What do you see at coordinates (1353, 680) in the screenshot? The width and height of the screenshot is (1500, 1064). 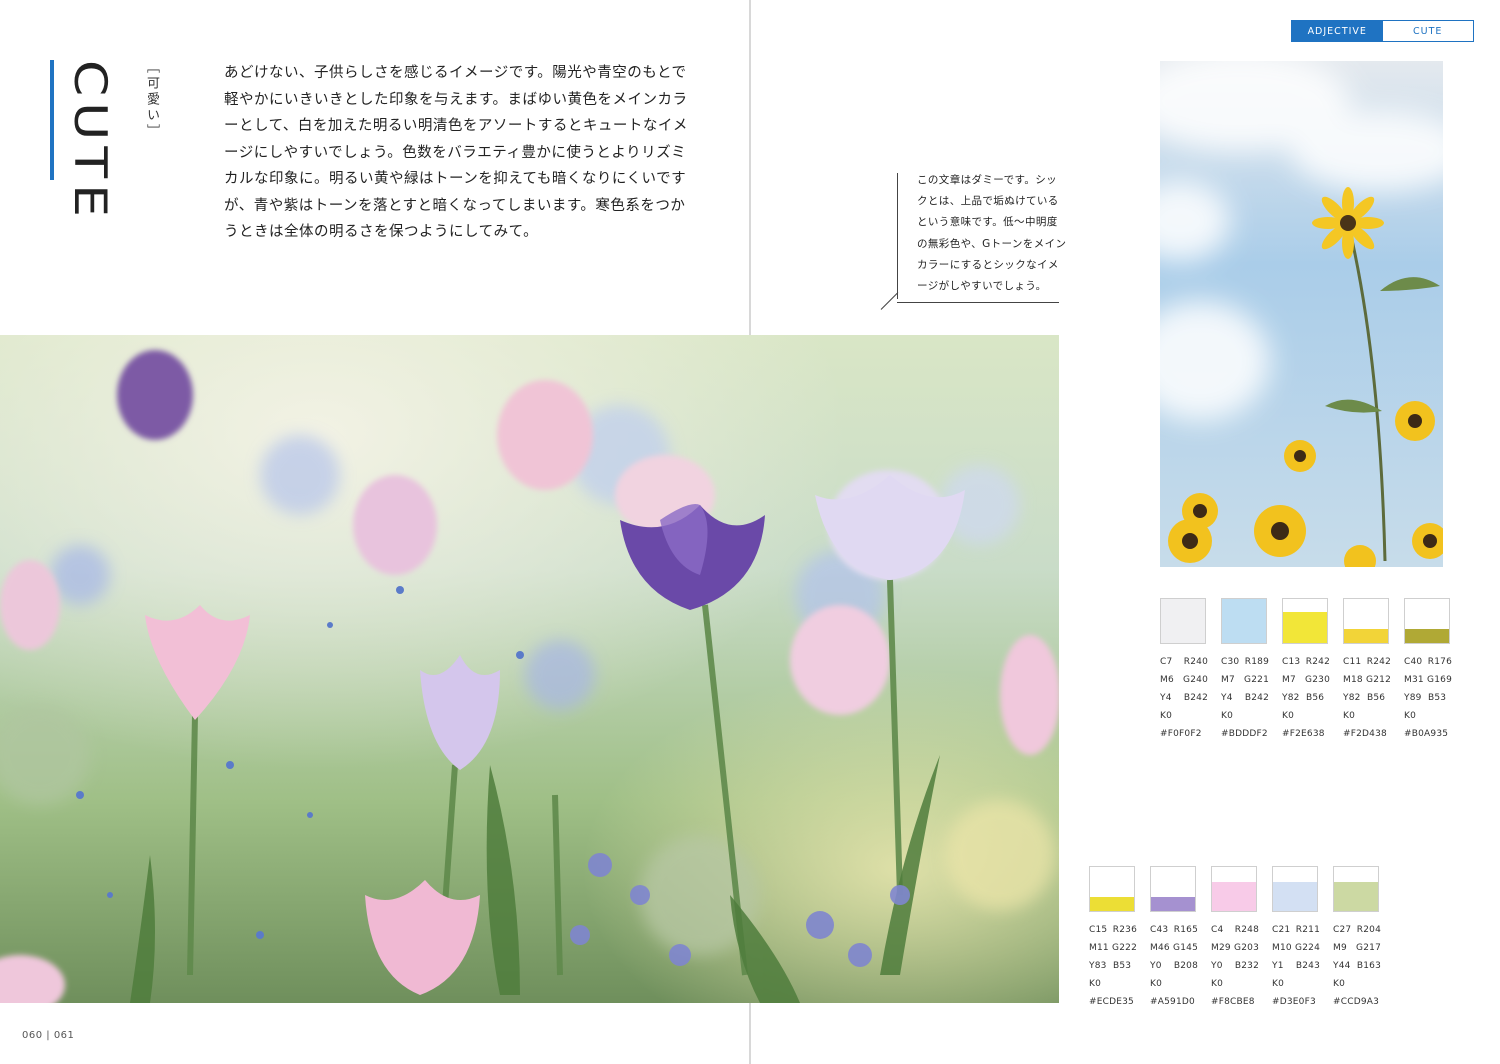 I see `cmyk-m: M18` at bounding box center [1353, 680].